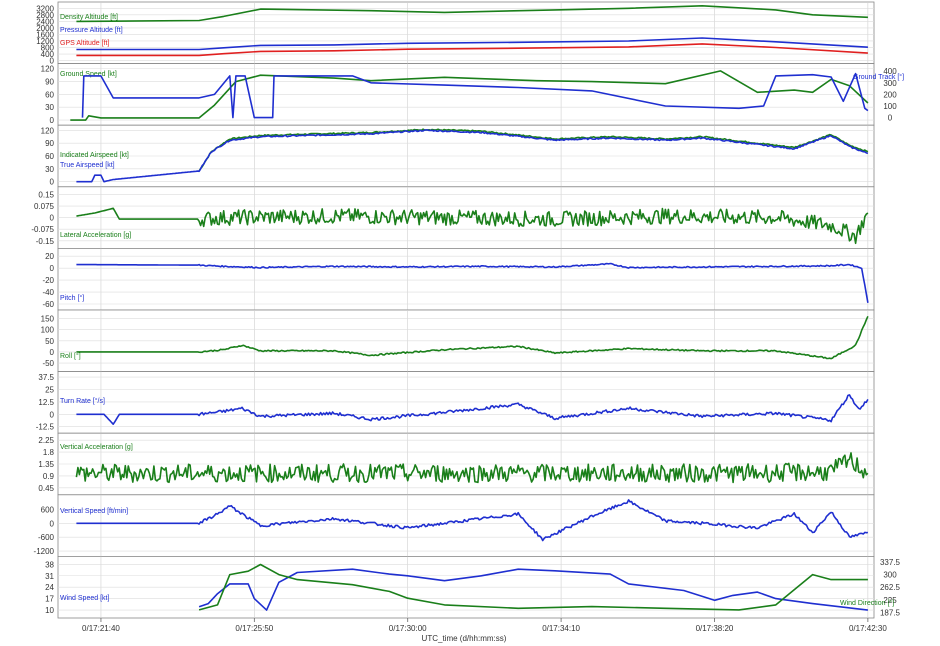 The height and width of the screenshot is (646, 940). I want to click on panel-turnrate: -12.5 0 12.5 25 37.5 Turn Rate [°/s], so click(455, 402).